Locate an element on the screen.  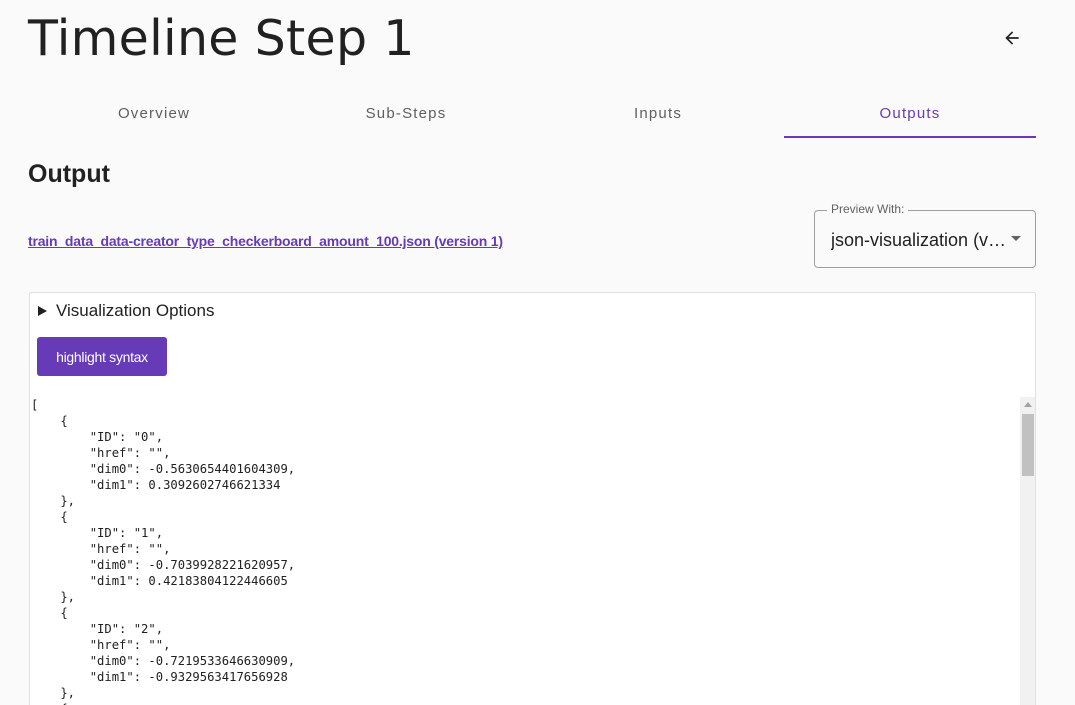
tab-outputs: Outputs is located at coordinates (910, 113).